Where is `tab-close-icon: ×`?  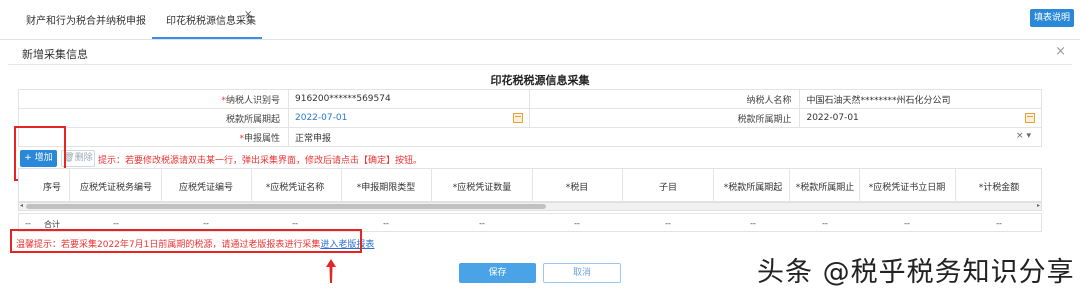 tab-close-icon: × is located at coordinates (248, 14).